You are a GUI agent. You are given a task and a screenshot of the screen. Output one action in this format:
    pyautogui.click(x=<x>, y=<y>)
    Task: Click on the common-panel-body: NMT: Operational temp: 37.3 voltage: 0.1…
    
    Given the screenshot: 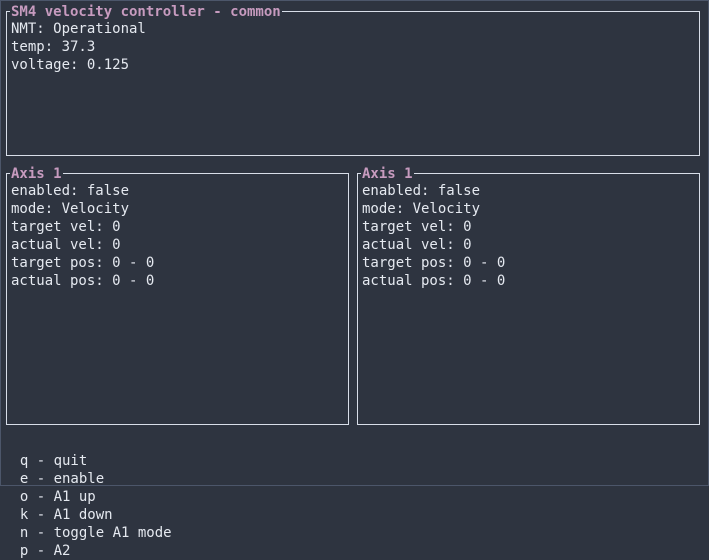 What is the action you would take?
    pyautogui.click(x=353, y=47)
    